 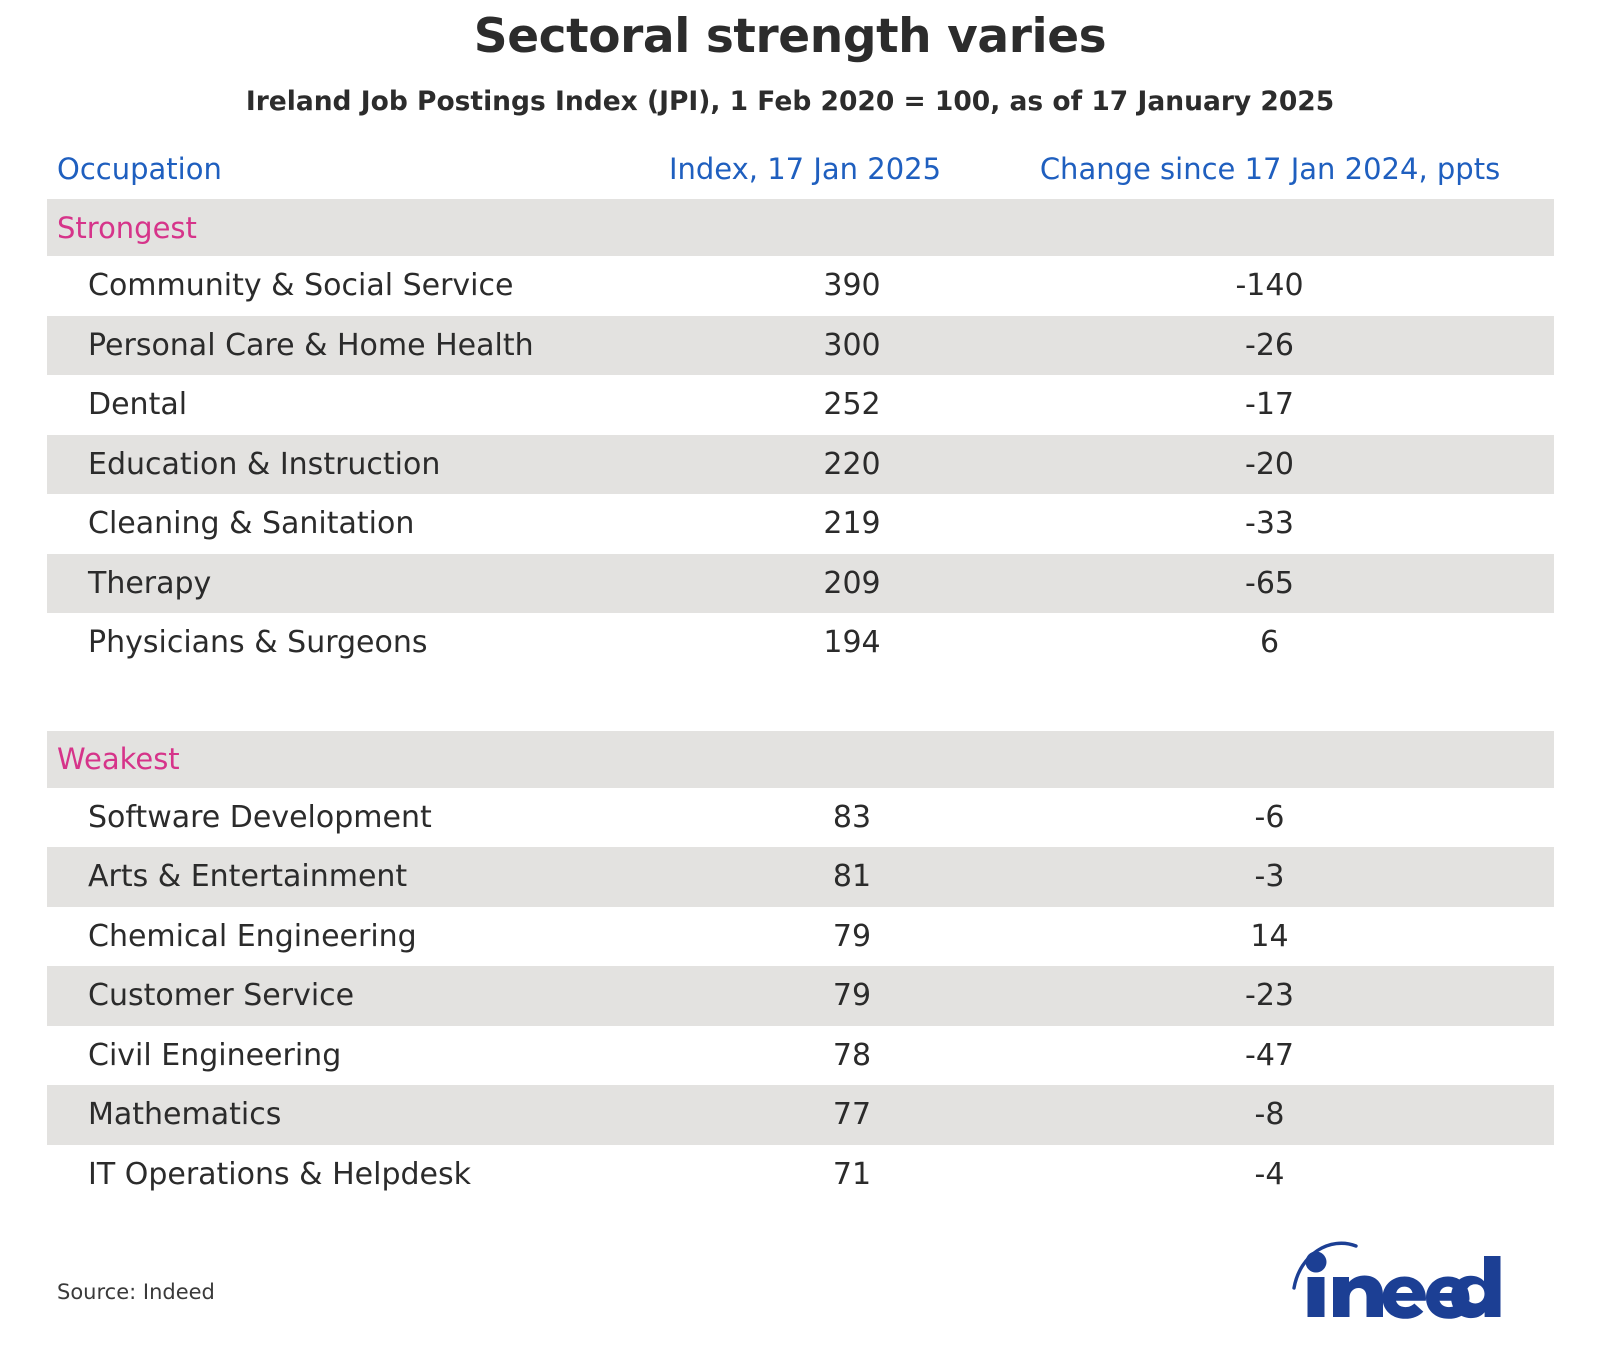 What do you see at coordinates (311, 345) in the screenshot?
I see `cell-occupation: Personal Care & Home Health` at bounding box center [311, 345].